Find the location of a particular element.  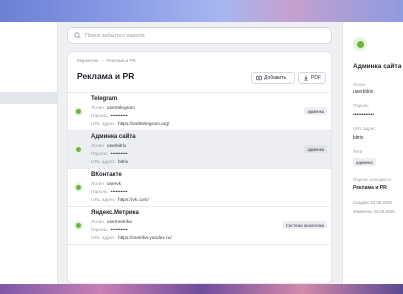

detail-url-label: URL адрес is located at coordinates (364, 128).